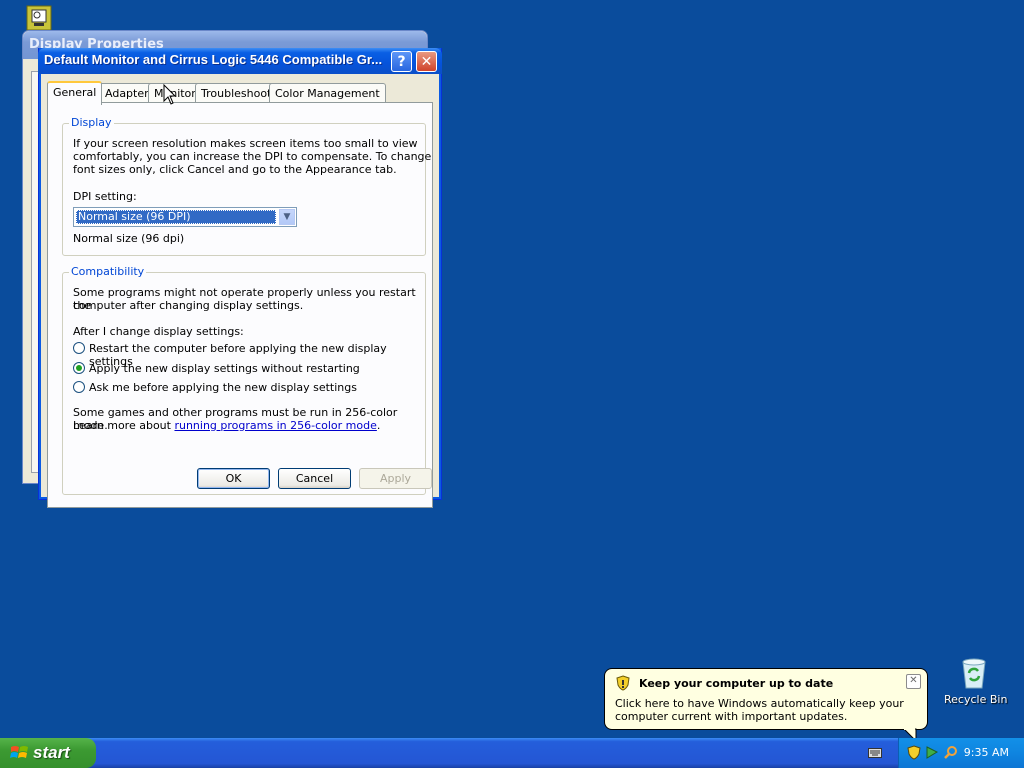 This screenshot has width=1024, height=768. Describe the element at coordinates (170, 94) in the screenshot. I see `mouse-cursor-icon` at that location.